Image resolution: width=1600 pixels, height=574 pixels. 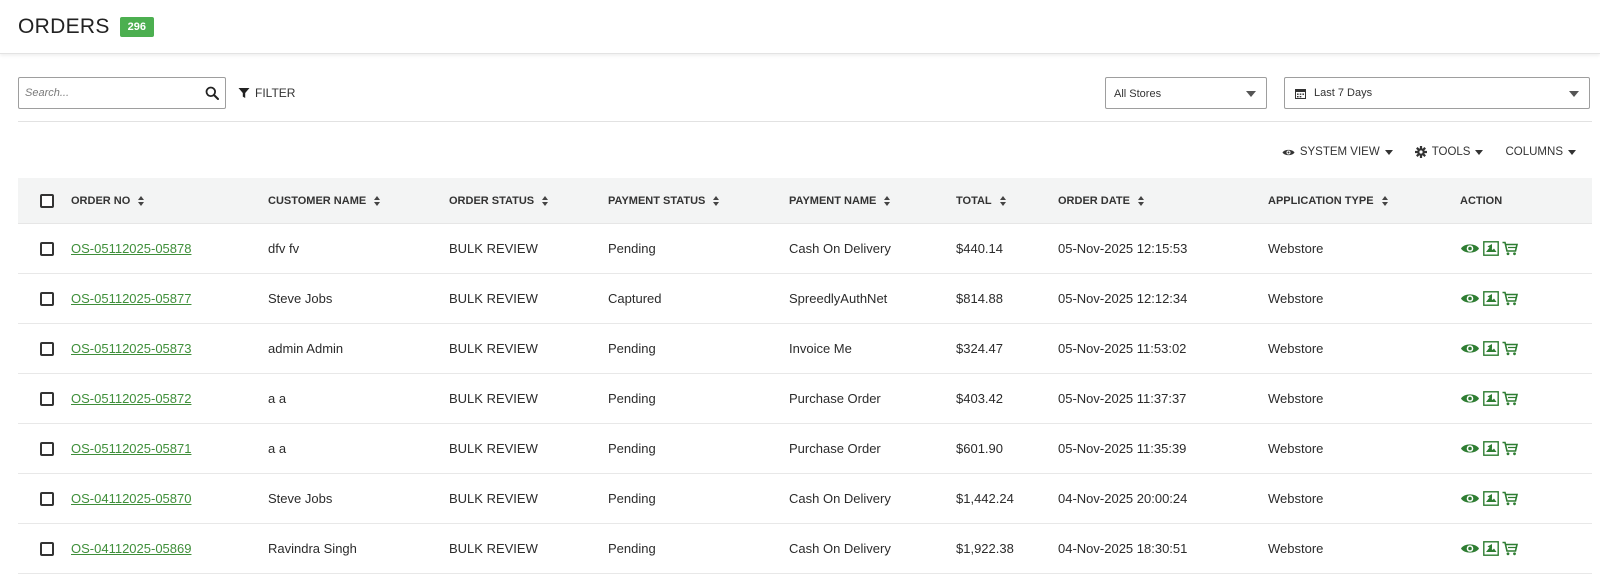 I want to click on tools-label: TOOLS, so click(x=1451, y=152).